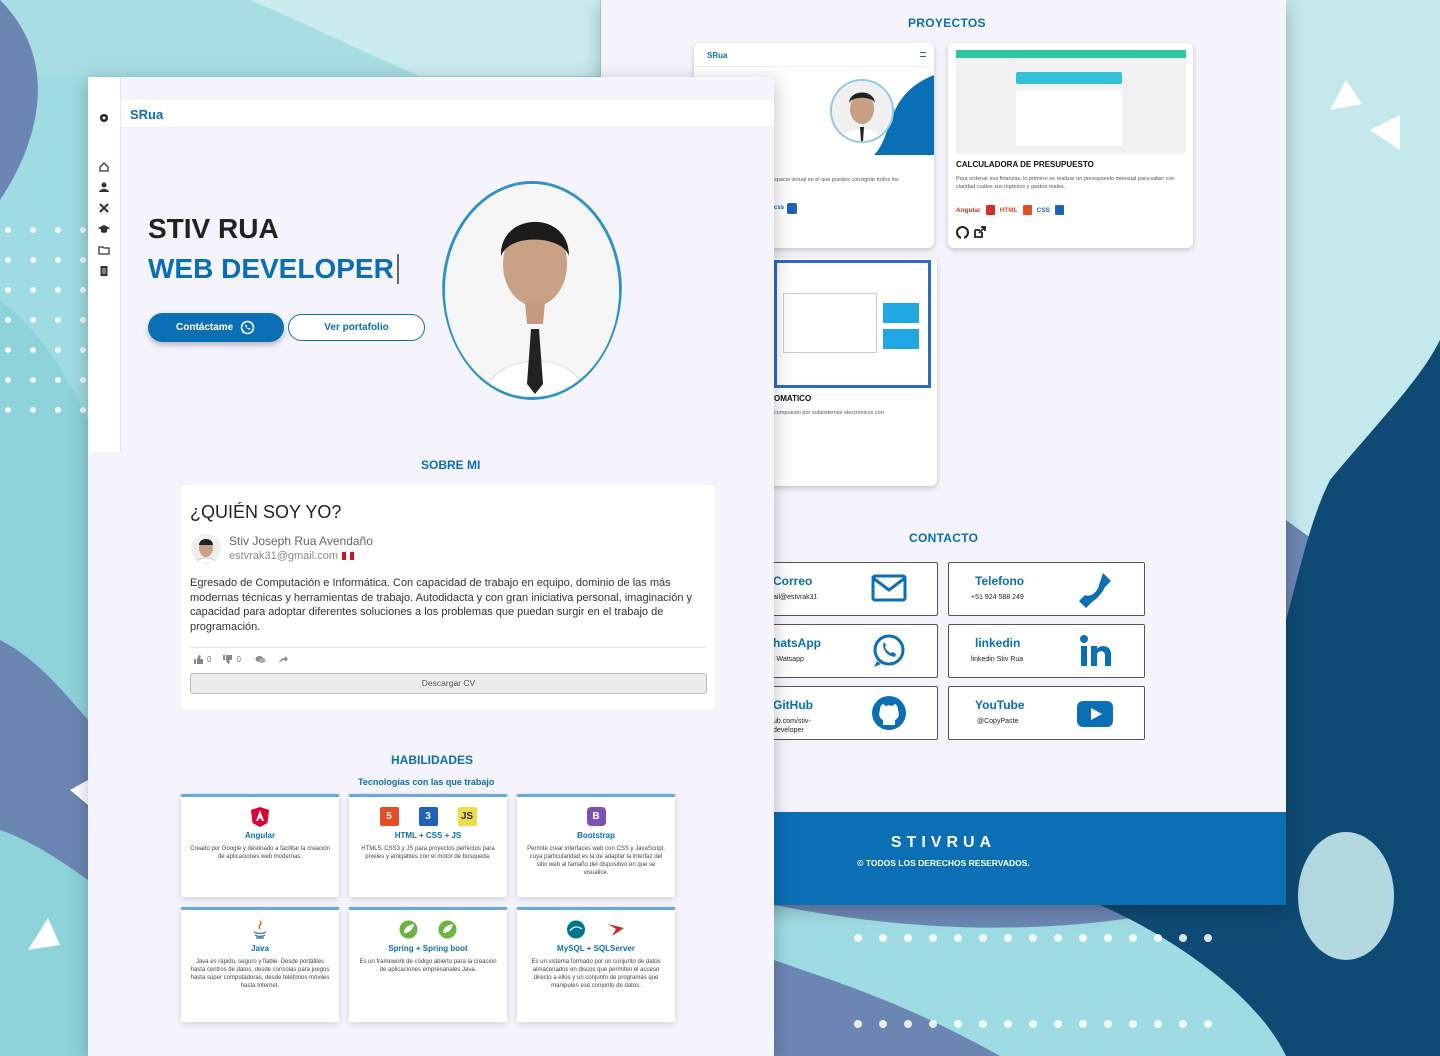  Describe the element at coordinates (283, 556) in the screenshot. I see `about-email: estvrak31@gmail.com` at that location.